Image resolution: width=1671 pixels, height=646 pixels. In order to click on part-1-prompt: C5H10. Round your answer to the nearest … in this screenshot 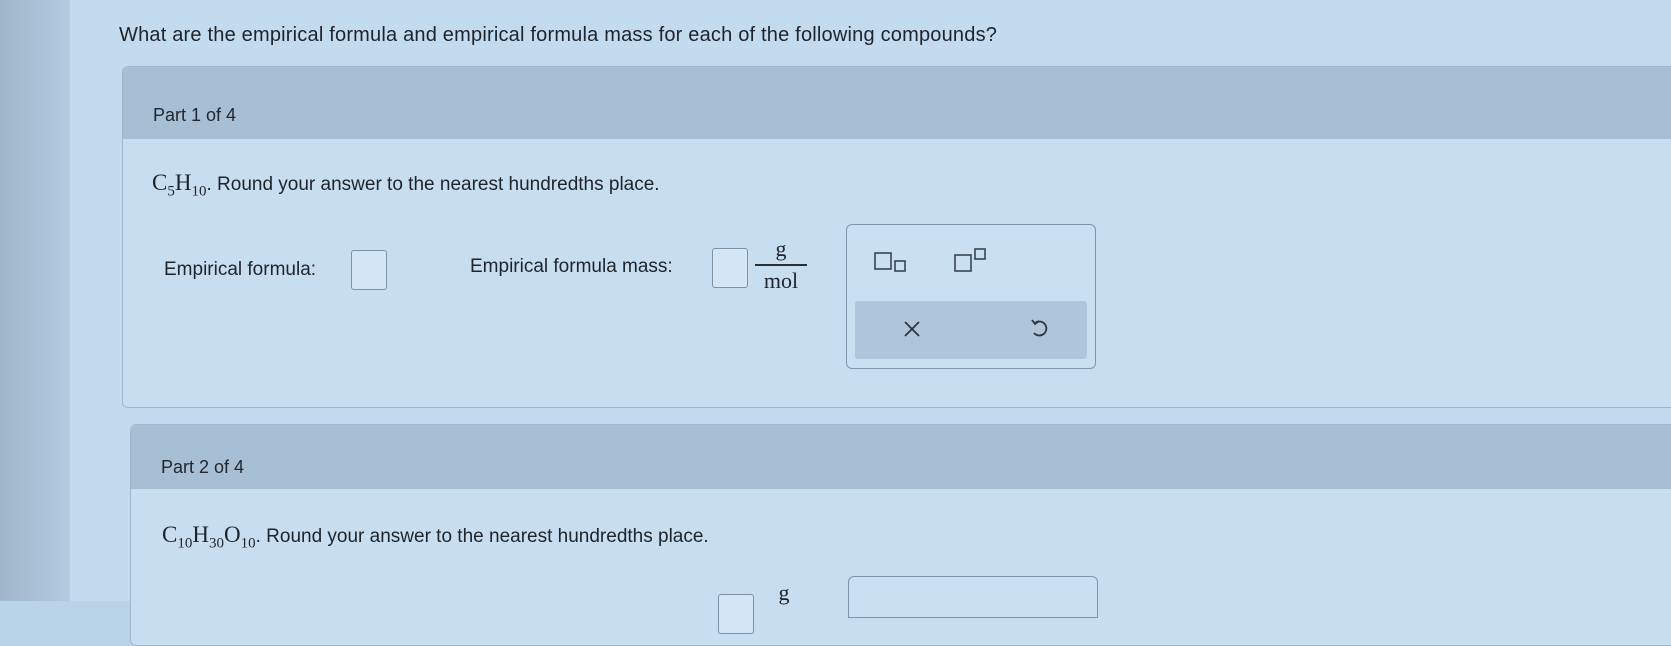, I will do `click(406, 185)`.